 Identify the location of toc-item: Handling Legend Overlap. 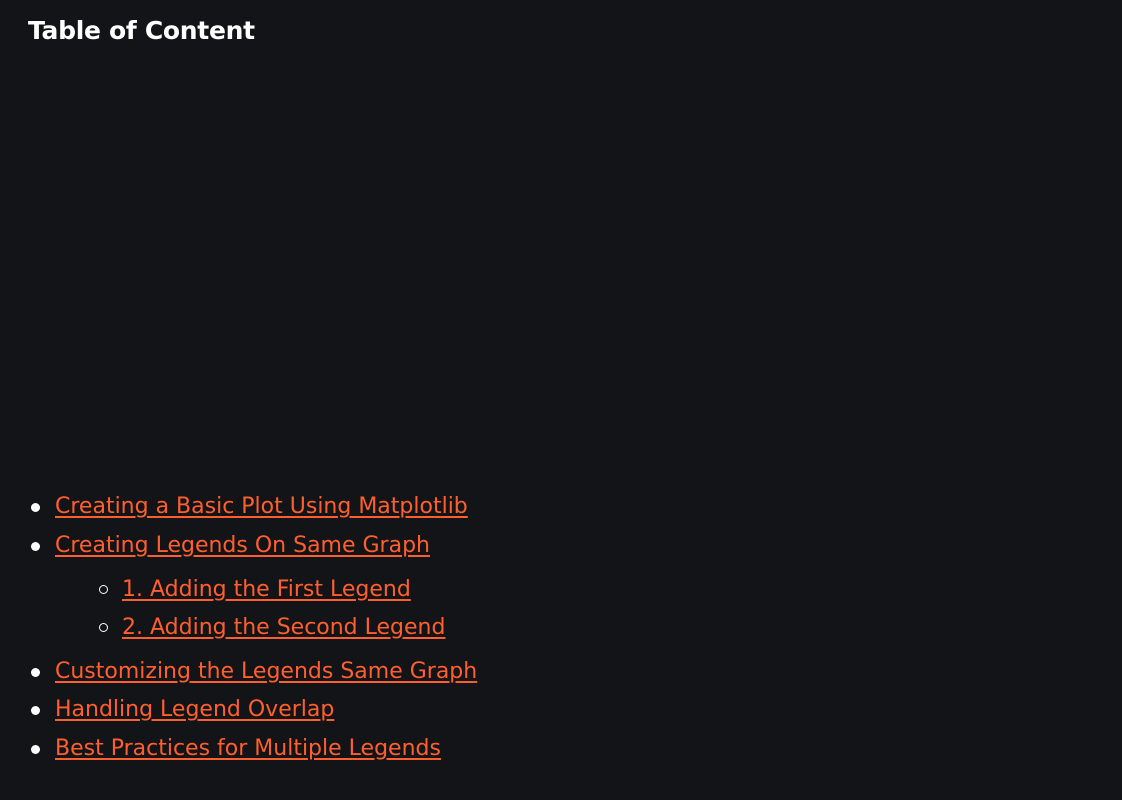
(561, 710).